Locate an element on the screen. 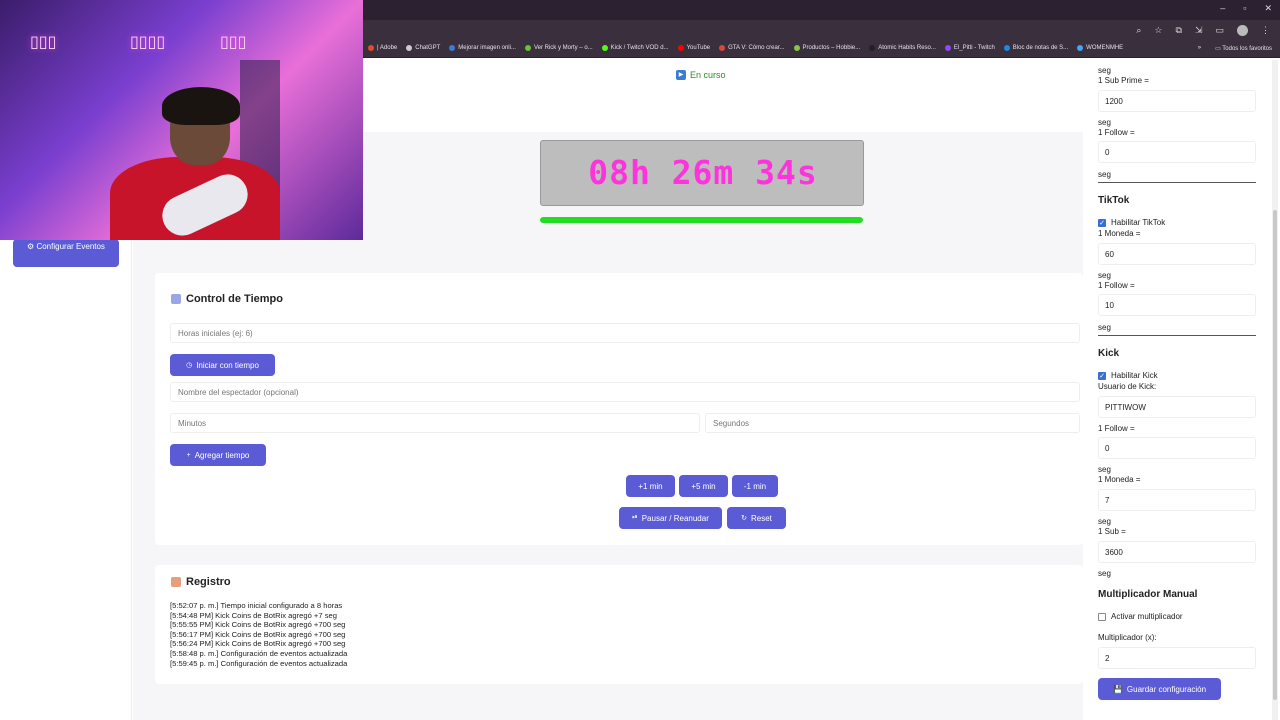 The image size is (1280, 720). kick-sub-label: 1 Sub = is located at coordinates (1112, 531).